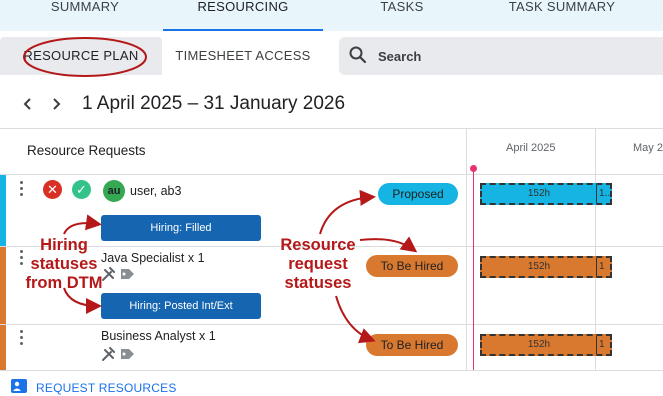 The height and width of the screenshot is (396, 663). I want to click on month-label-may: May 2, so click(648, 148).